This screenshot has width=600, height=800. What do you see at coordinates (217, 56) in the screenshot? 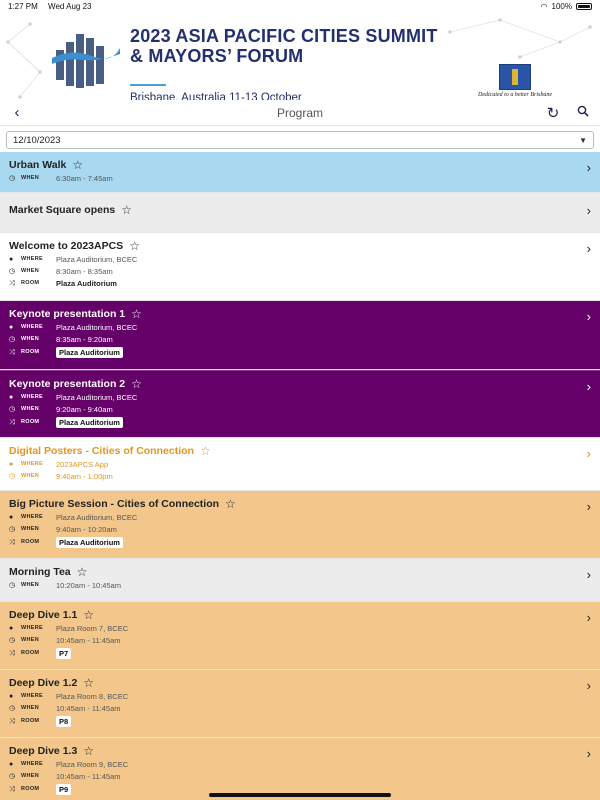
I see `event-title-line2: & MAYORS’ FORUM` at bounding box center [217, 56].